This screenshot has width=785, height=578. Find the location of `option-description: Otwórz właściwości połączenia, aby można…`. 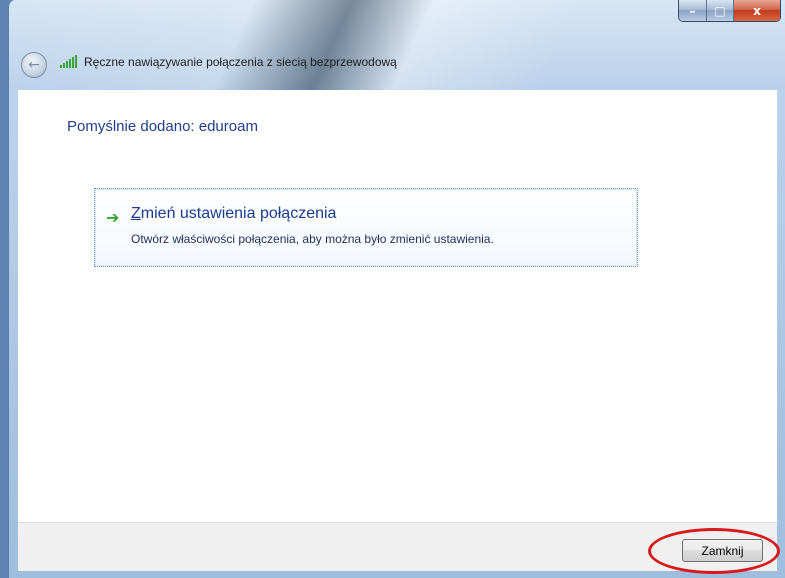

option-description: Otwórz właściwości połączenia, aby można… is located at coordinates (312, 239).